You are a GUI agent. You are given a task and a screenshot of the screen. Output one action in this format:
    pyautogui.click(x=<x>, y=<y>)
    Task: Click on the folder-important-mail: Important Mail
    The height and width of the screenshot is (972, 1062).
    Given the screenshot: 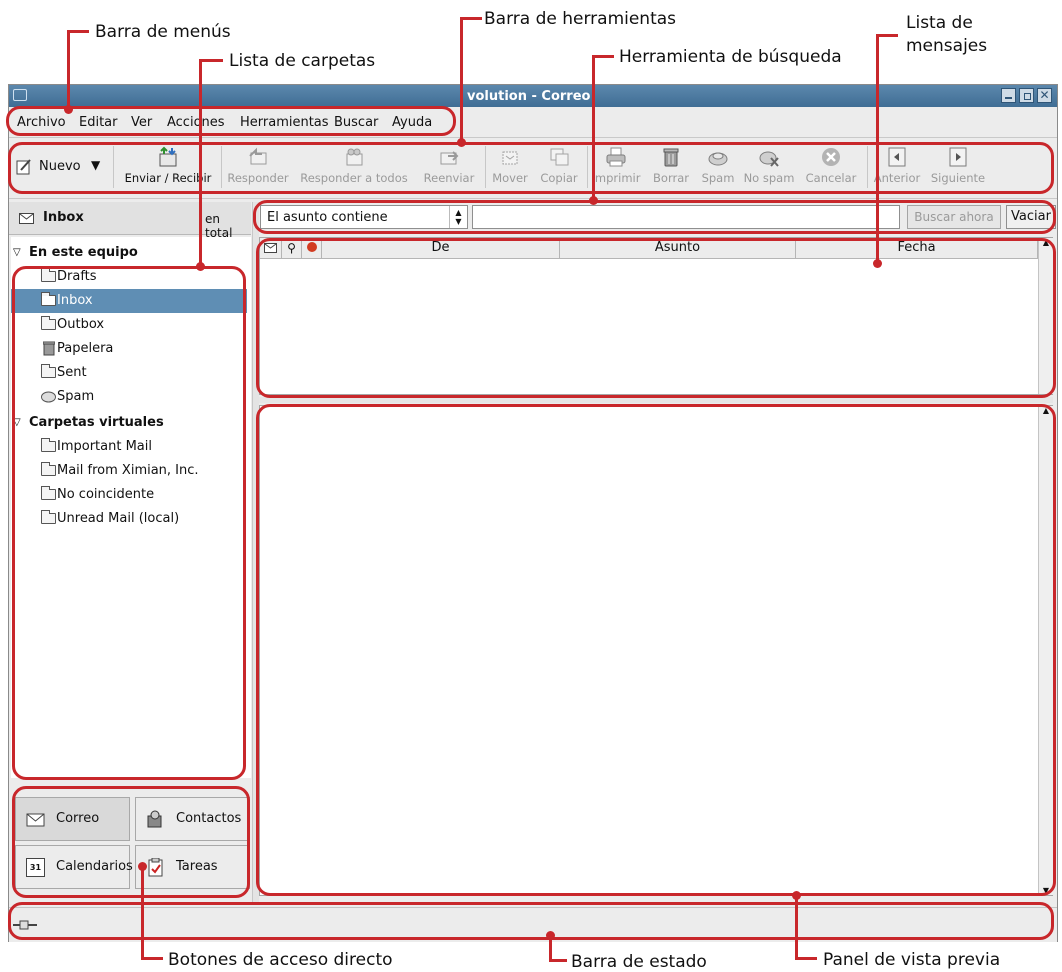 What is the action you would take?
    pyautogui.click(x=129, y=447)
    